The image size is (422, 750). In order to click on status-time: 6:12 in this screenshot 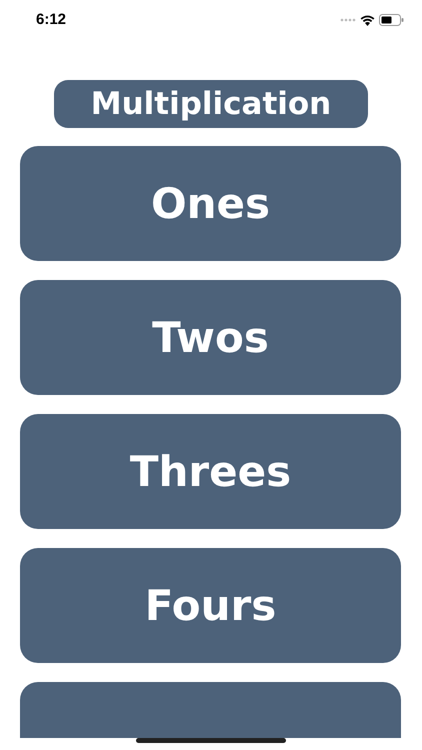, I will do `click(51, 20)`.